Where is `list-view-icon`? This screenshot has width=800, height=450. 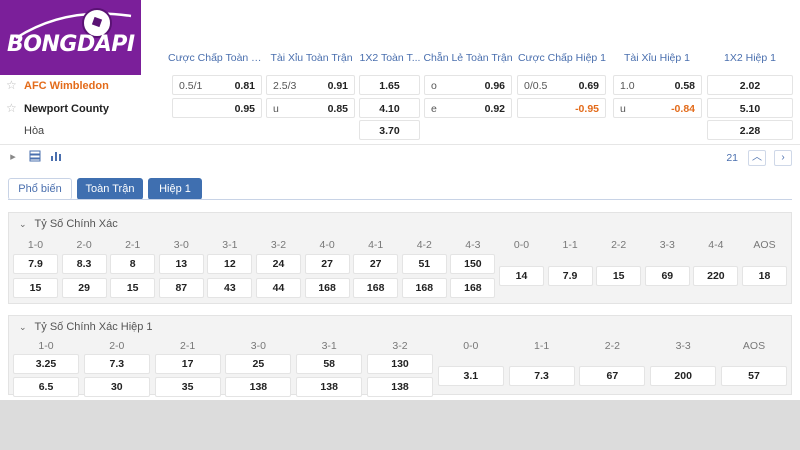 list-view-icon is located at coordinates (35, 157).